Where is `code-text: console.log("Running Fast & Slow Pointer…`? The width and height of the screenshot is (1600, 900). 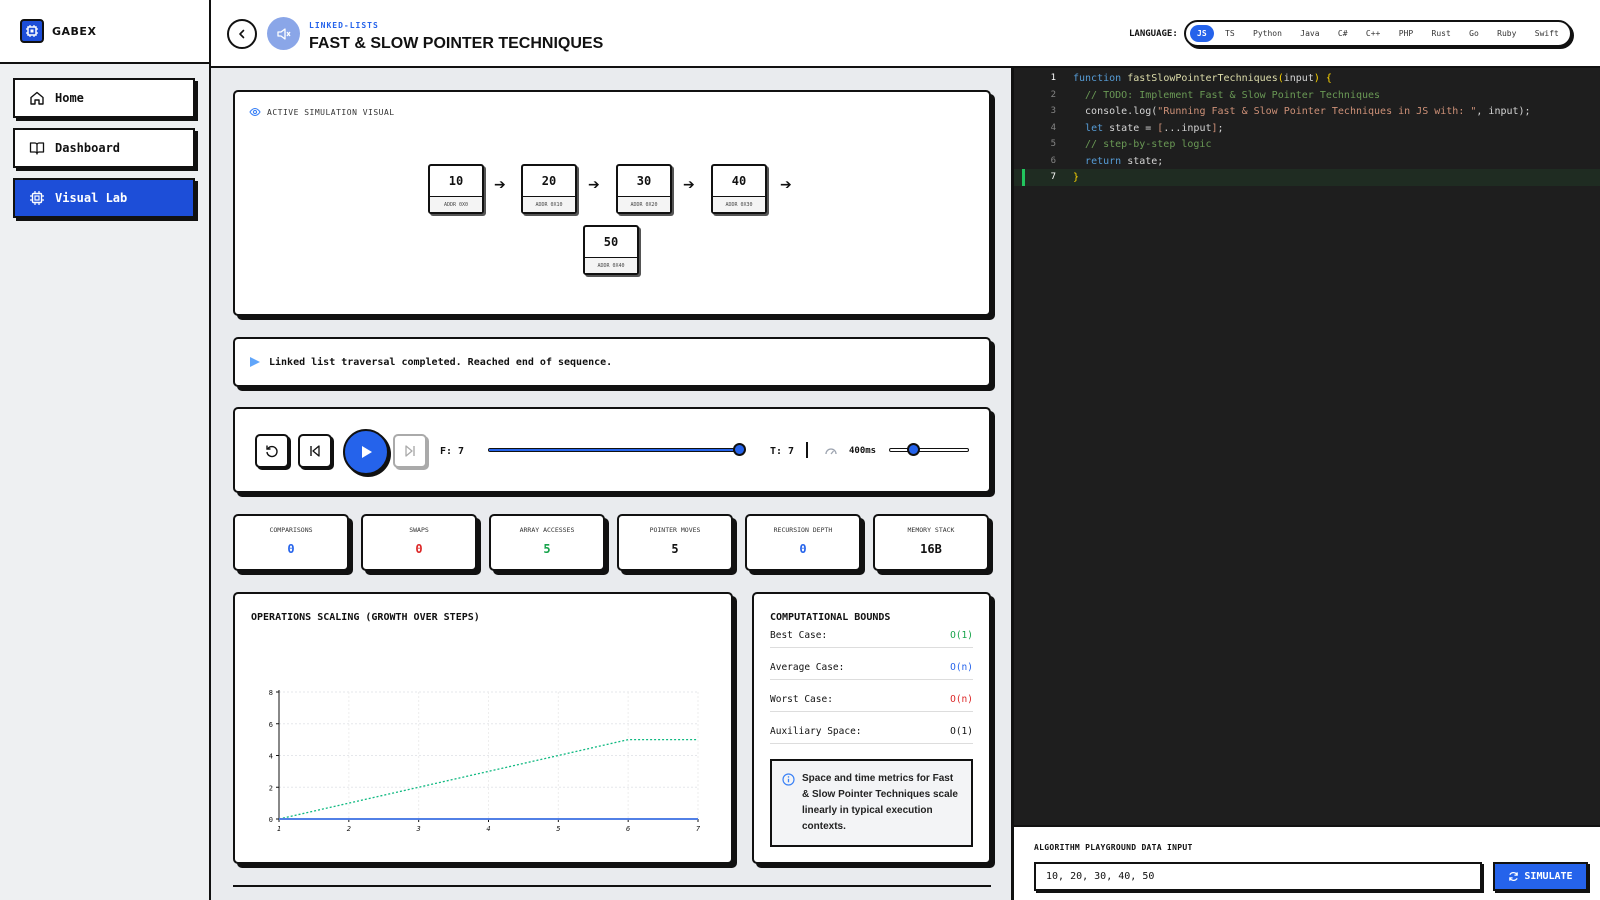
code-text: console.log("Running Fast & Slow Pointer… is located at coordinates (1302, 111).